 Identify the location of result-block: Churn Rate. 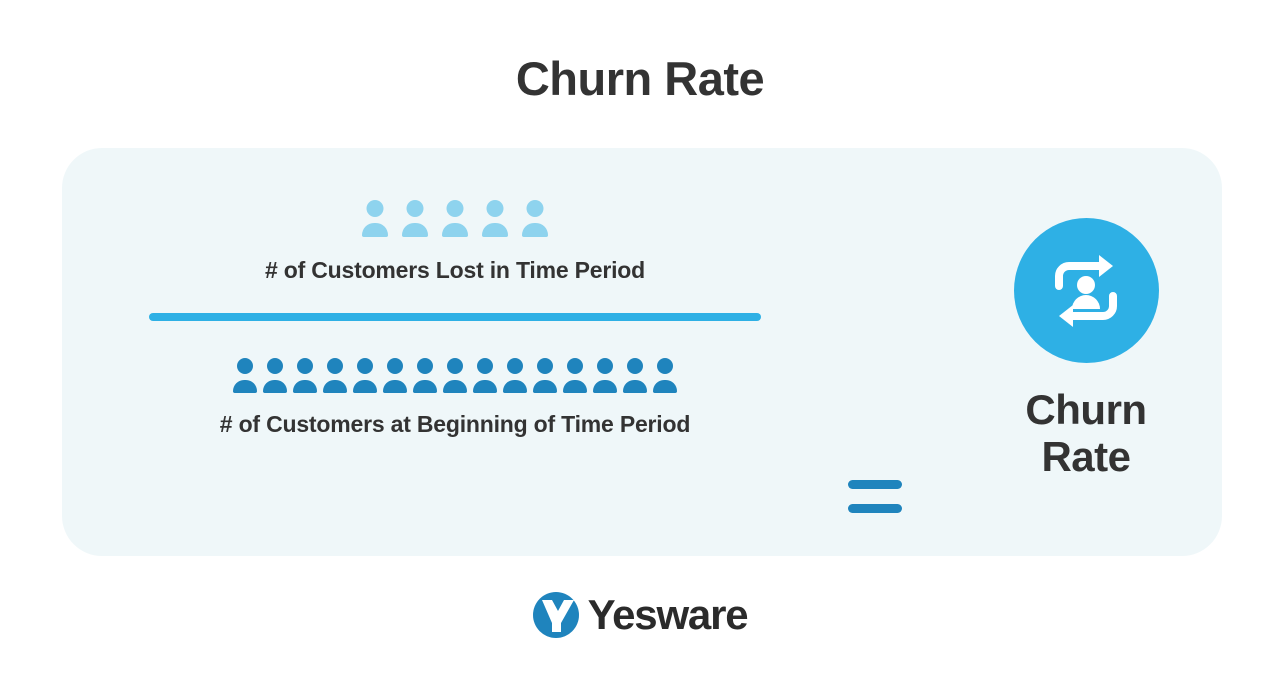
(1086, 349).